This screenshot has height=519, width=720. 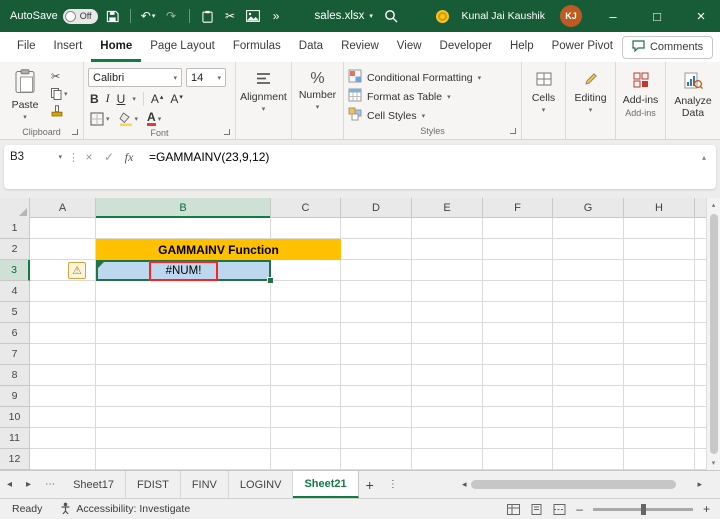 I want to click on row-header-2: 2, so click(x=15, y=249).